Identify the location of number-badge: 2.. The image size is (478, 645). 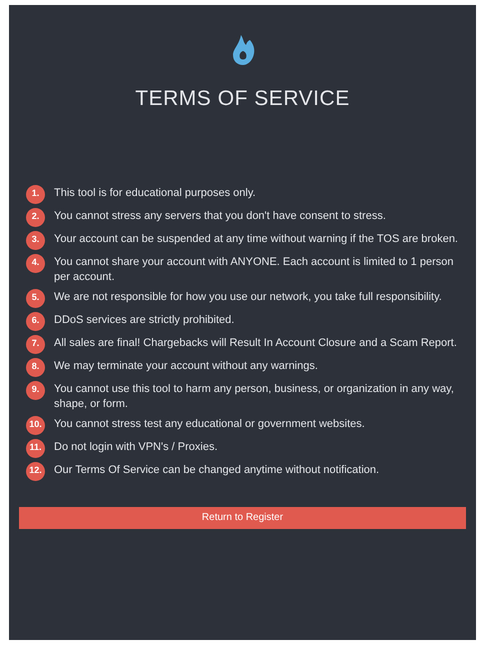
(35, 217).